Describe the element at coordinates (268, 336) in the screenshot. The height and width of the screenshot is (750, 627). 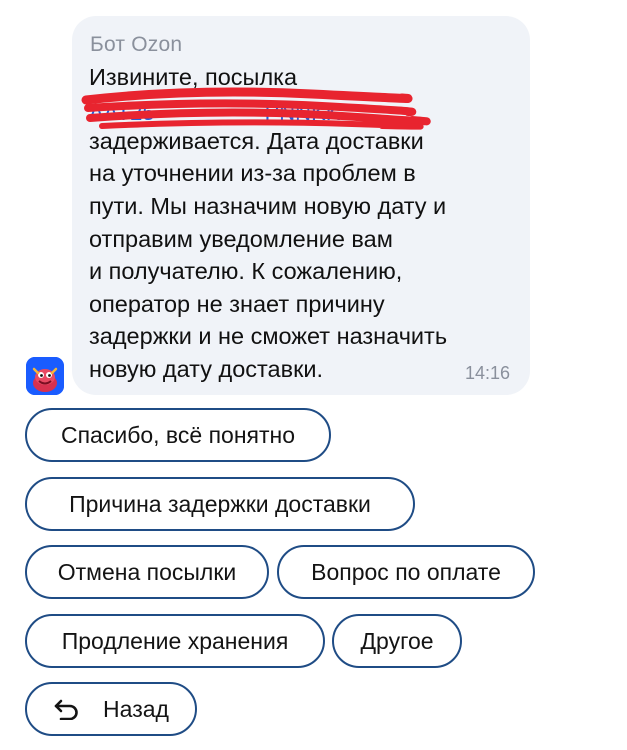
I see `message-line: задержки и не сможет назначить` at that location.